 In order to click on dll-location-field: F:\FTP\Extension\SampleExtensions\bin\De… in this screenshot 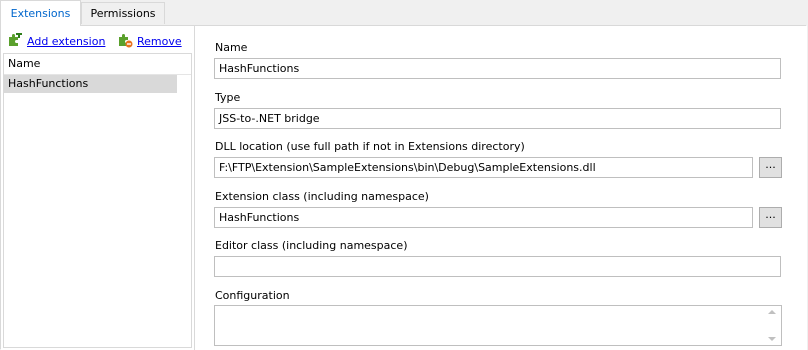, I will do `click(483, 167)`.